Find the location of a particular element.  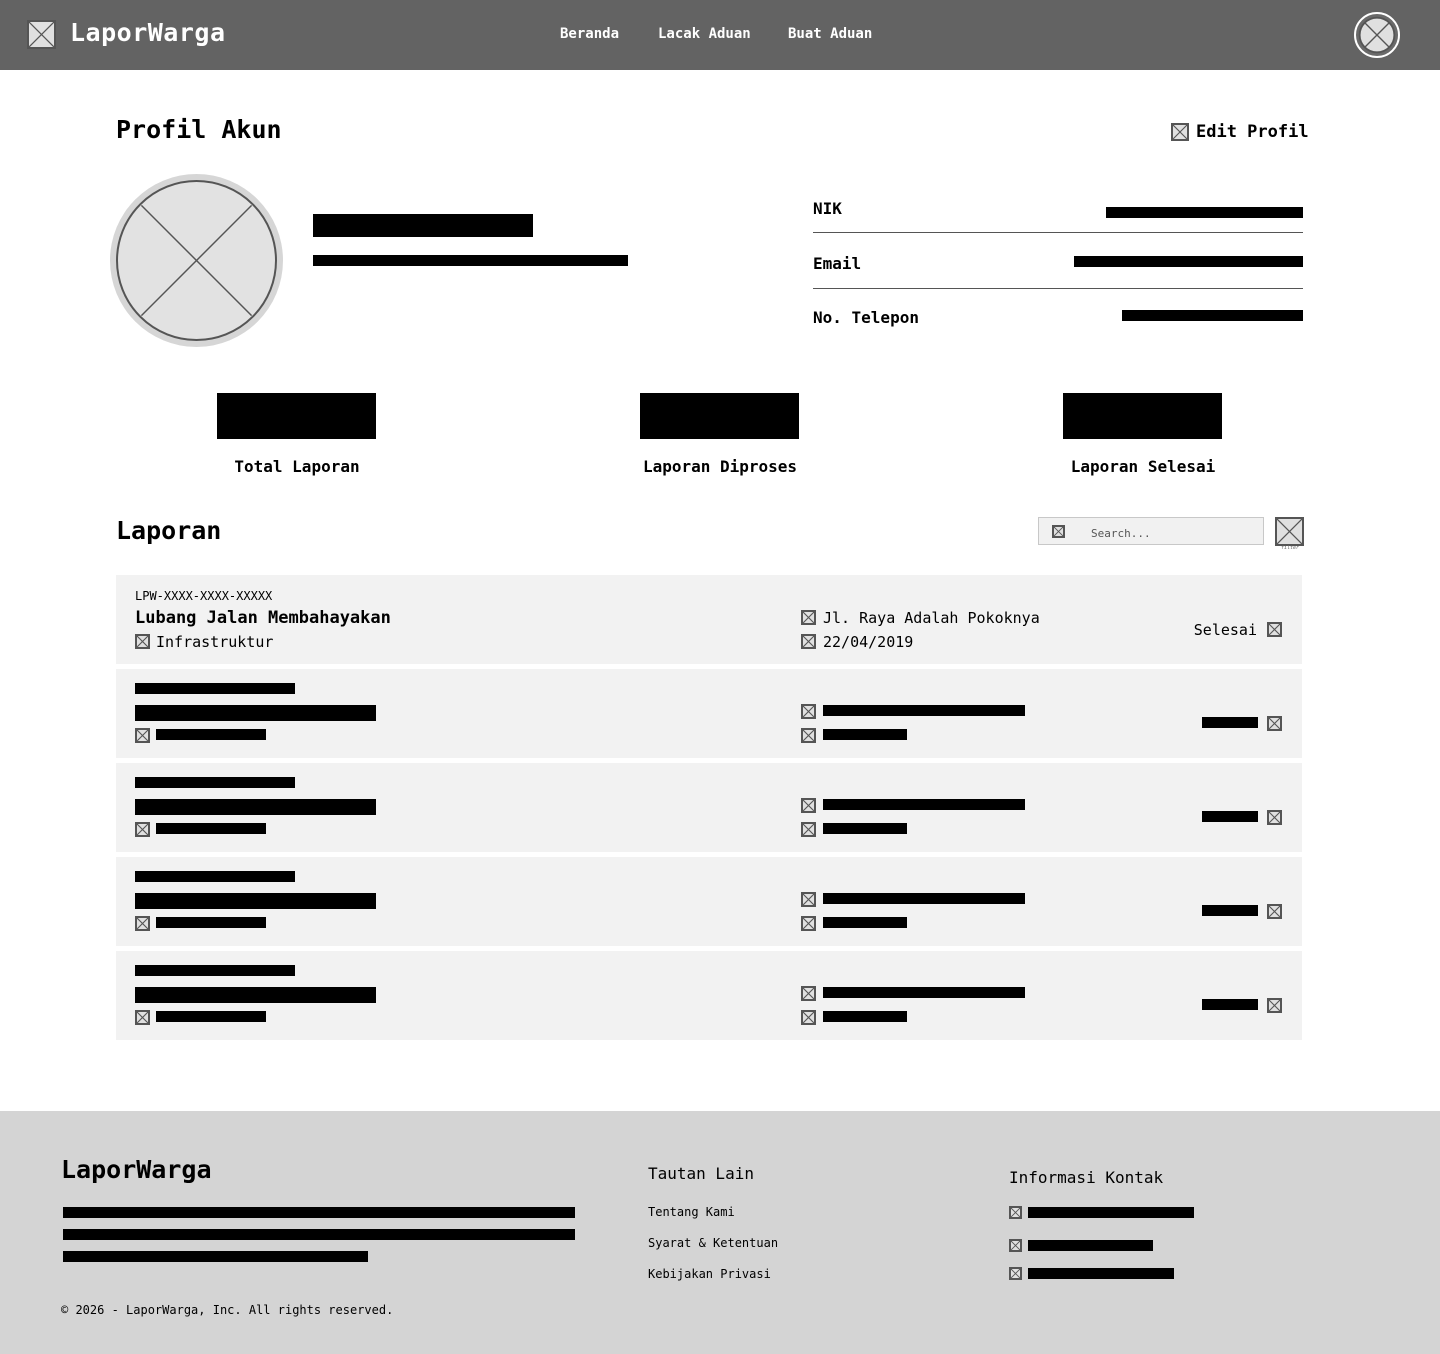

edit-icon is located at coordinates (1180, 132).